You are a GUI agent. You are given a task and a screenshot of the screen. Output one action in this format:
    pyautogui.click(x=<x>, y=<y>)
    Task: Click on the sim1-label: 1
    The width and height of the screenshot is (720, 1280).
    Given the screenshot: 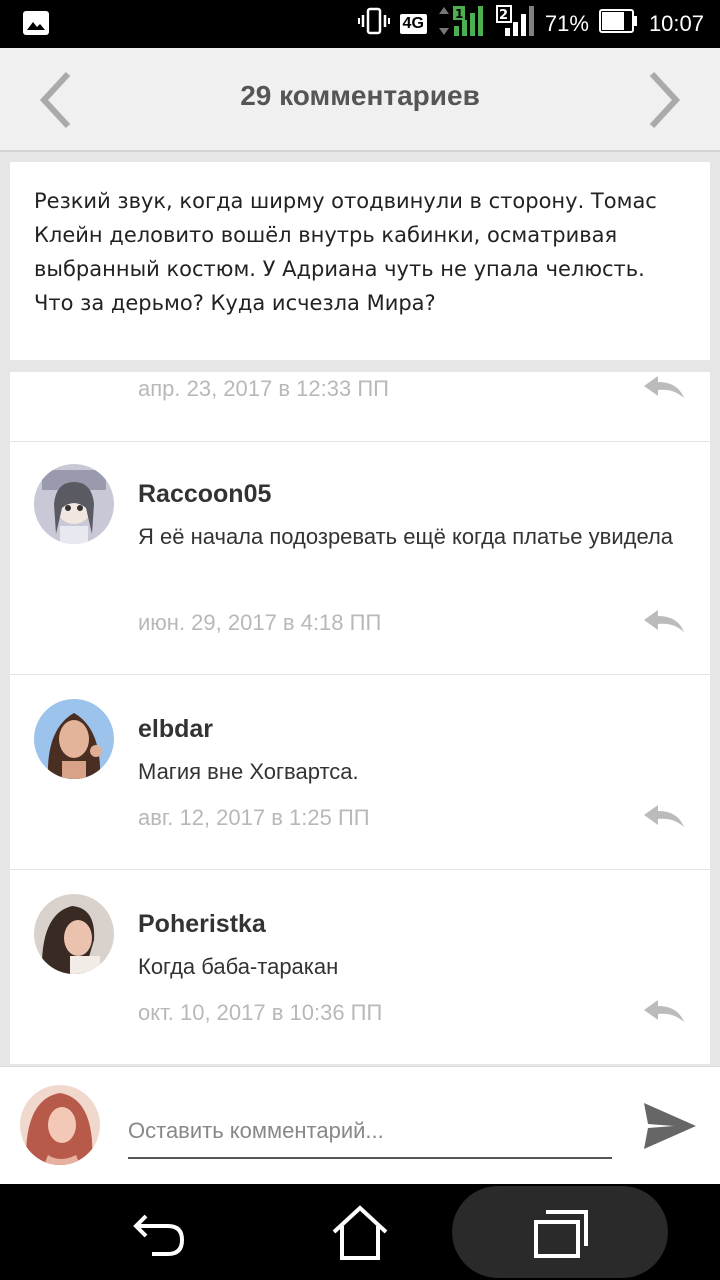 What is the action you would take?
    pyautogui.click(x=459, y=14)
    